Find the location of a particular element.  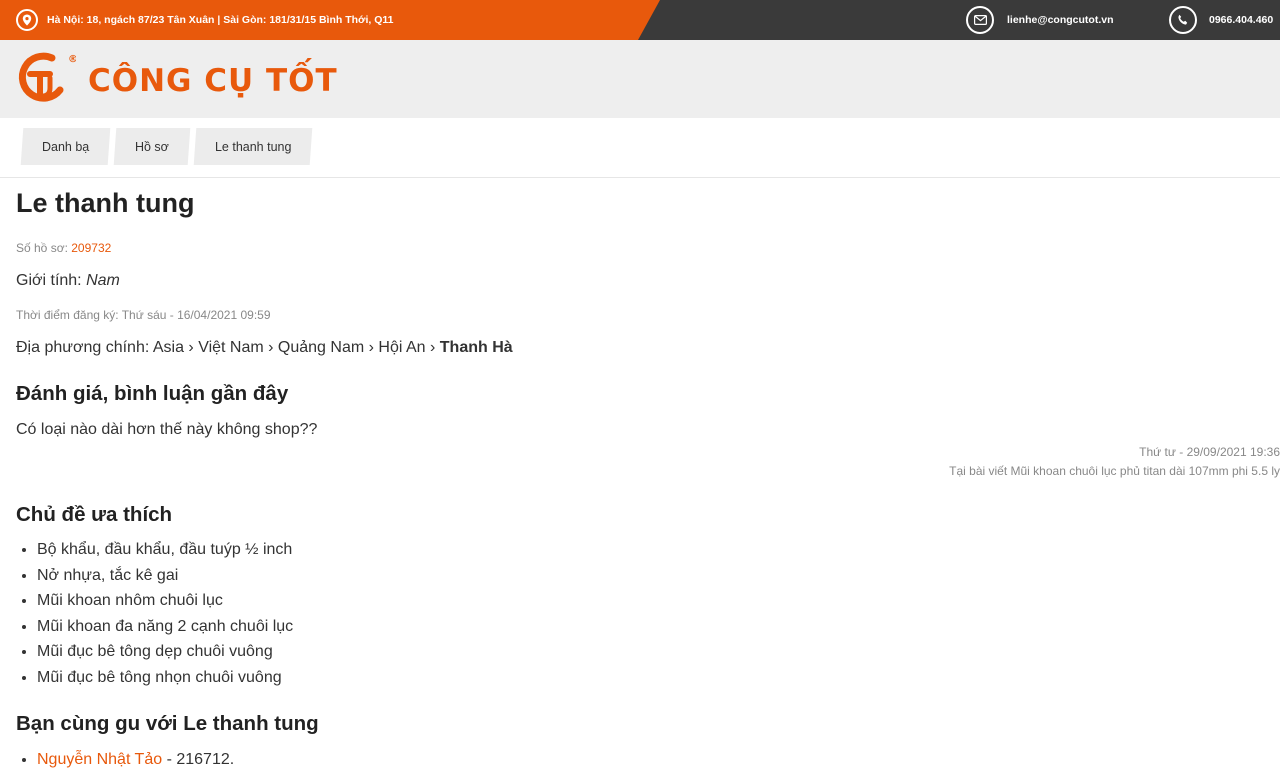

breadcrumb-item-current: Le thanh tung is located at coordinates (253, 146).